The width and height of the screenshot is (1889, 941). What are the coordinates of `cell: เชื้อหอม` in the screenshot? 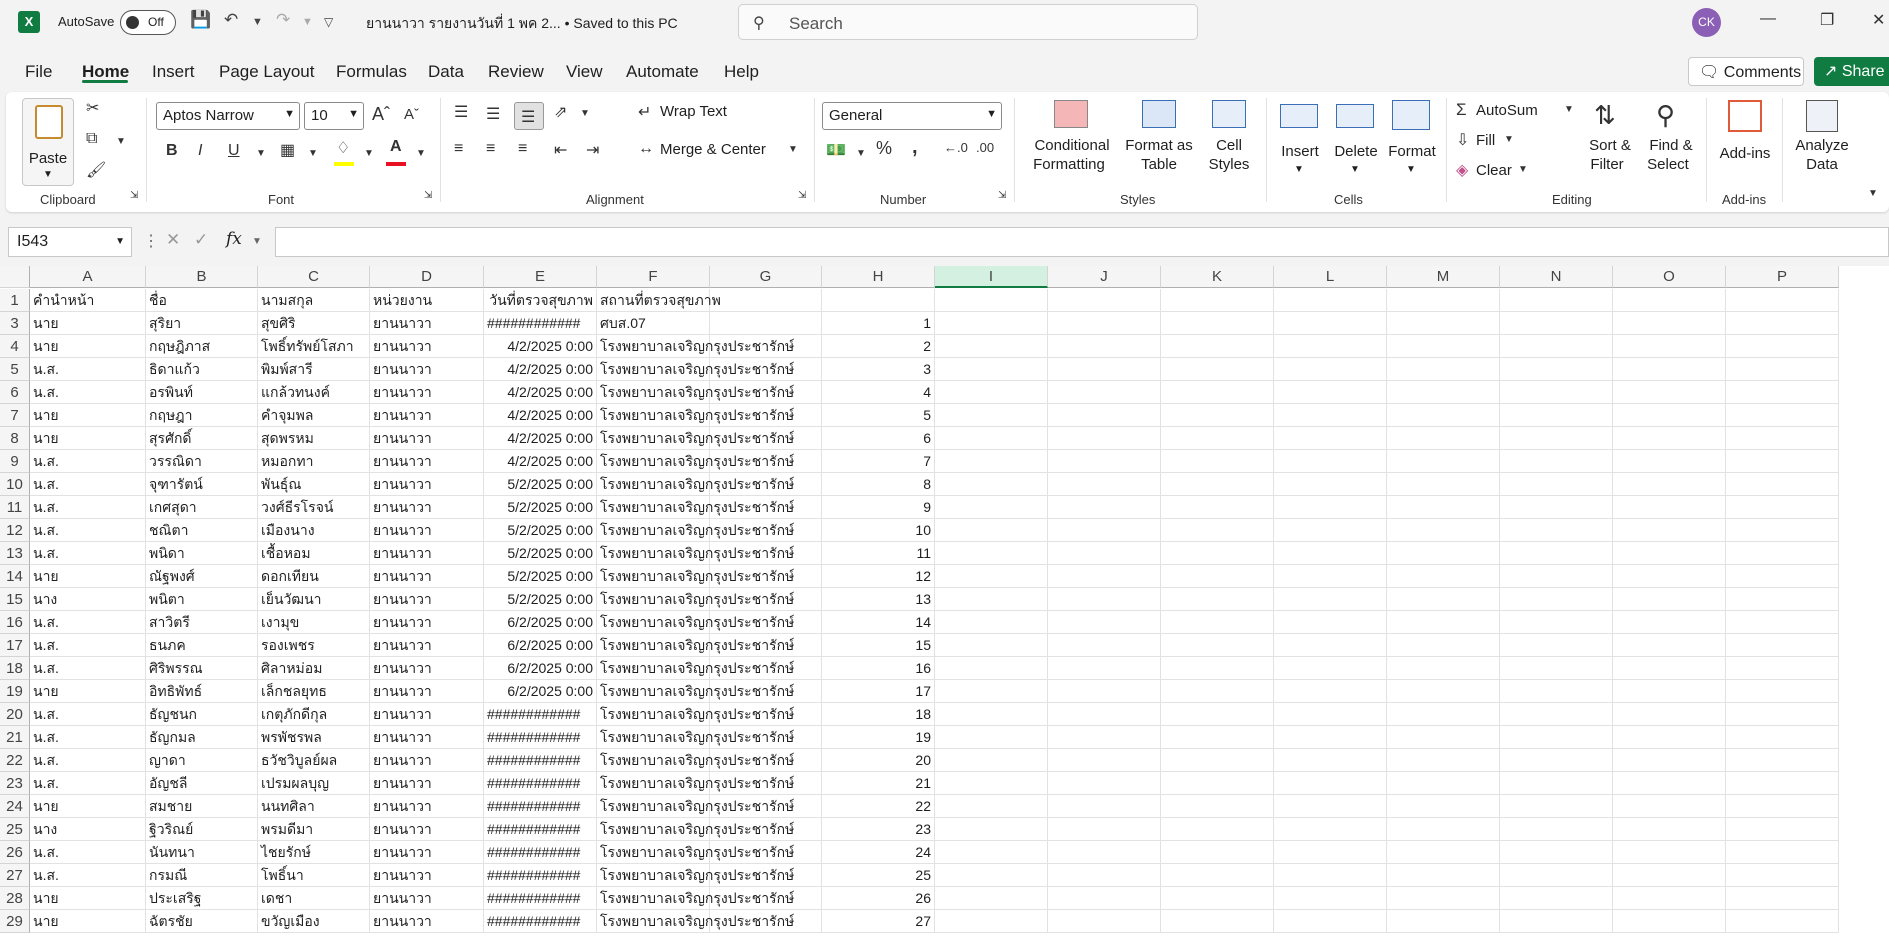 It's located at (314, 553).